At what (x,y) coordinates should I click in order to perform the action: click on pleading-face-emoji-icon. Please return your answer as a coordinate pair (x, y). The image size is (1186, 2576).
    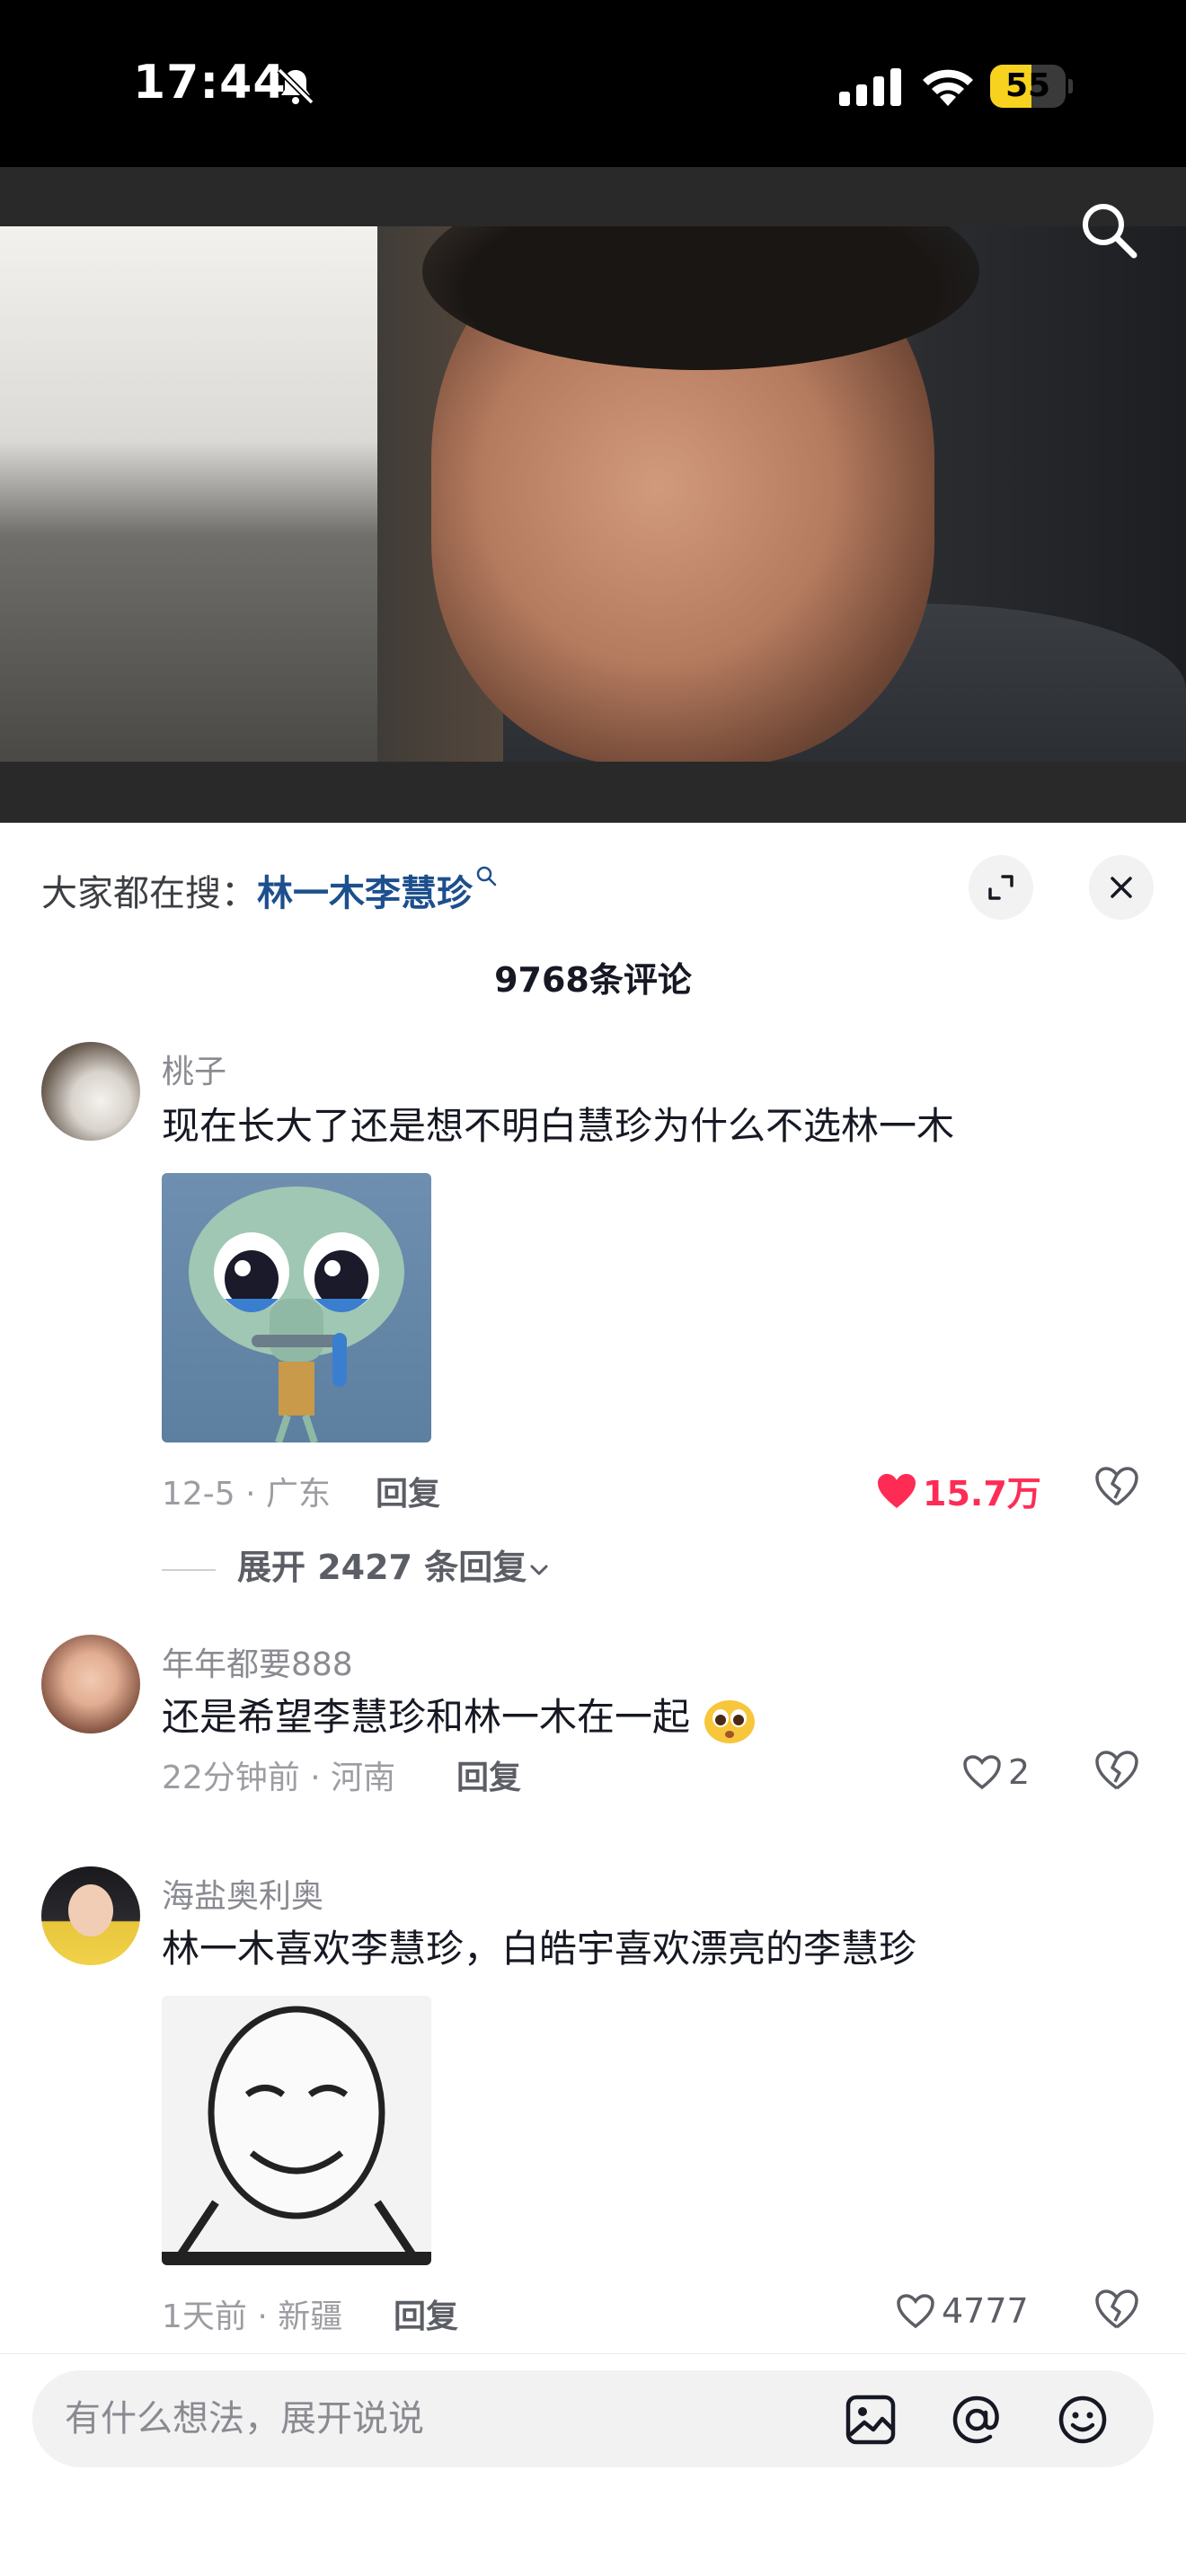
    Looking at the image, I should click on (730, 1721).